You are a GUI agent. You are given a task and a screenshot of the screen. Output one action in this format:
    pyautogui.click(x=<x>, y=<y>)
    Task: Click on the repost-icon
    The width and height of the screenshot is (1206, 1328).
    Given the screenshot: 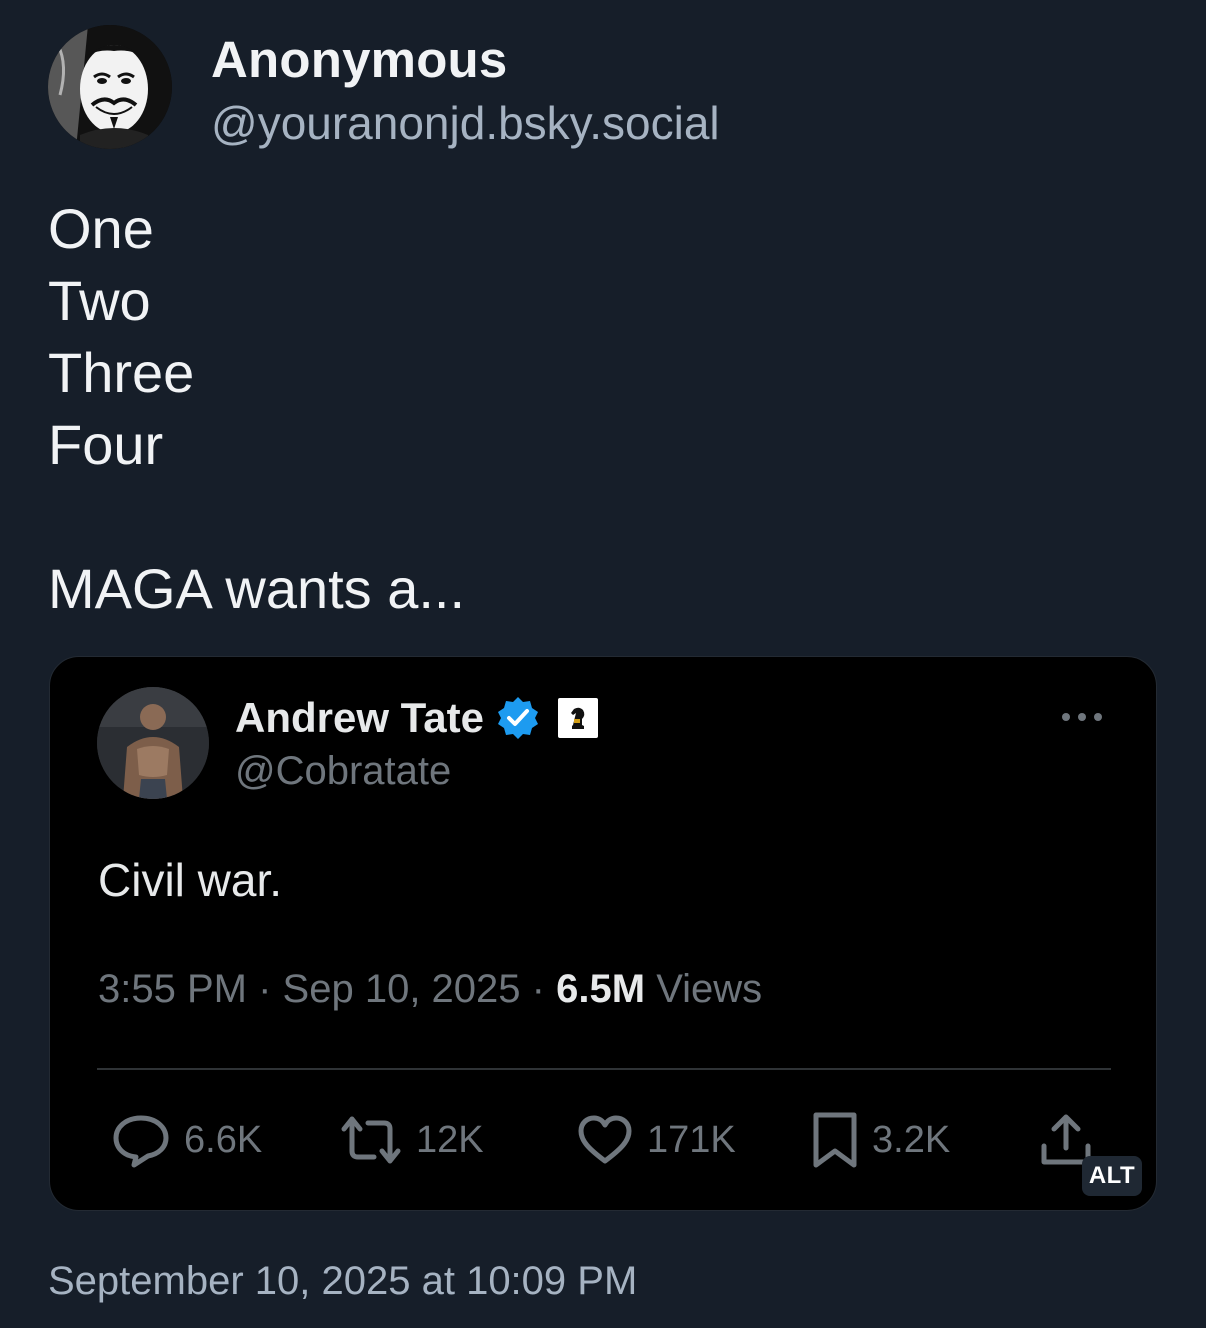 What is the action you would take?
    pyautogui.click(x=371, y=1140)
    